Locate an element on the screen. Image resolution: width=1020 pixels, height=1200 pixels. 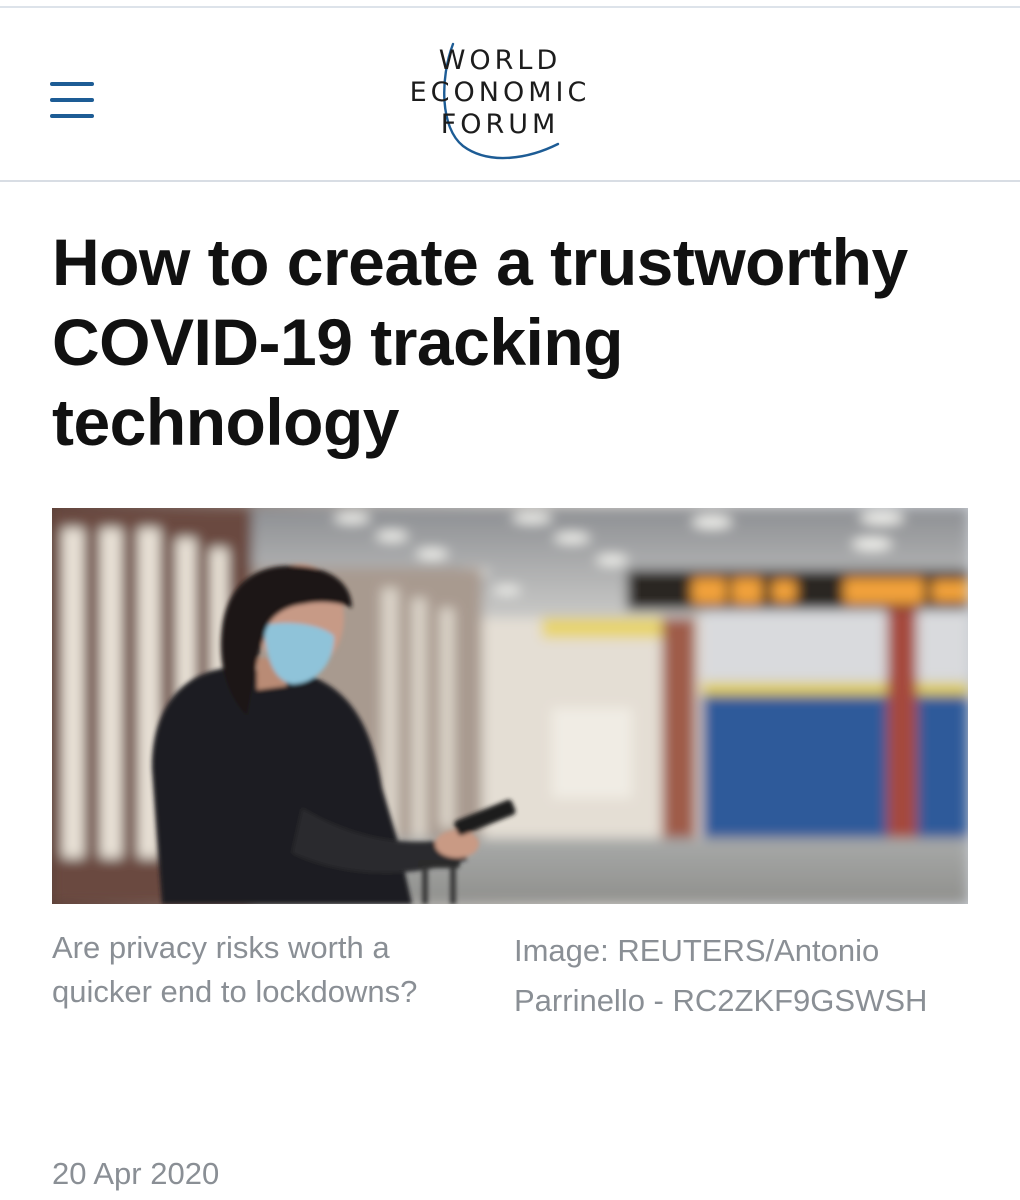
wef-logo: WORLD ECONOMIC FORUM is located at coordinates (500, 105).